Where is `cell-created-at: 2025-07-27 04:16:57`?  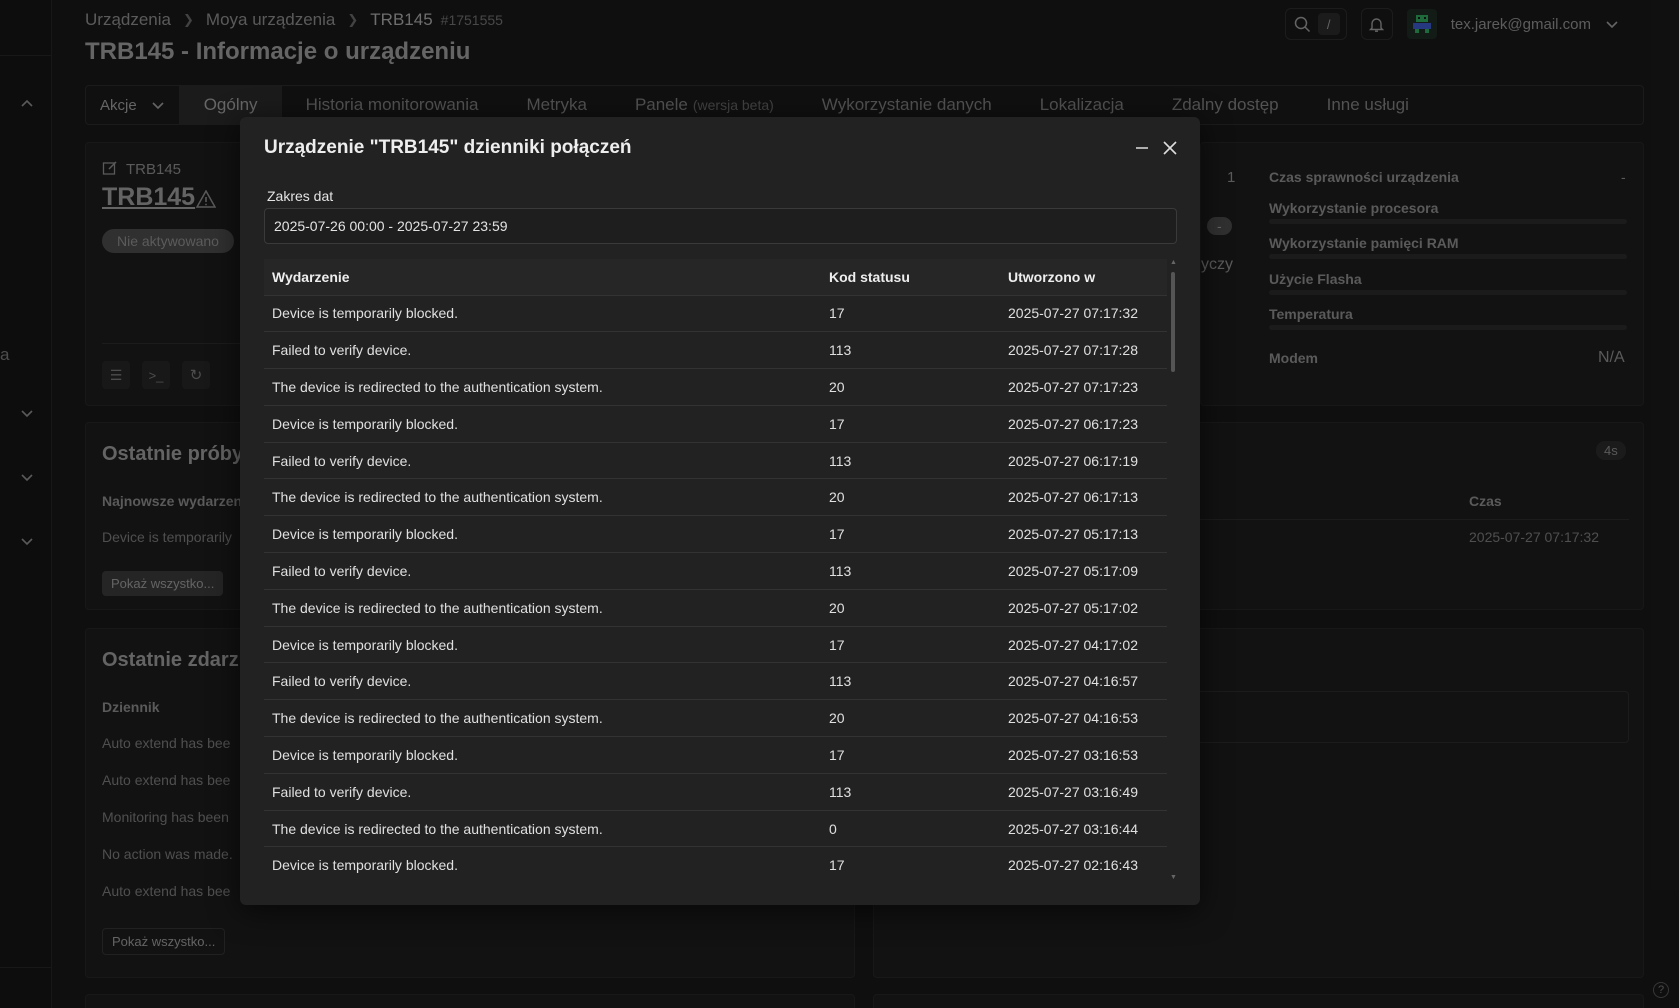
cell-created-at: 2025-07-27 04:16:57 is located at coordinates (1083, 681).